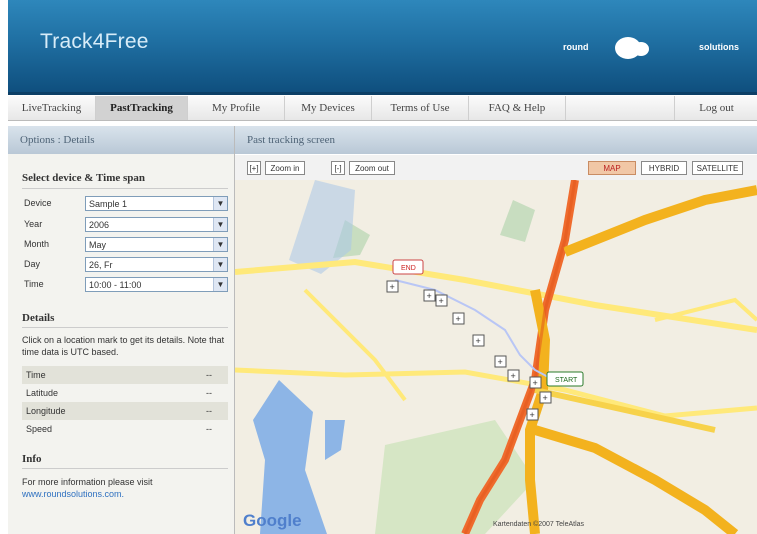 Image resolution: width=757 pixels, height=534 pixels. What do you see at coordinates (156, 264) in the screenshot?
I see `day-select: 26, Fr ▼` at bounding box center [156, 264].